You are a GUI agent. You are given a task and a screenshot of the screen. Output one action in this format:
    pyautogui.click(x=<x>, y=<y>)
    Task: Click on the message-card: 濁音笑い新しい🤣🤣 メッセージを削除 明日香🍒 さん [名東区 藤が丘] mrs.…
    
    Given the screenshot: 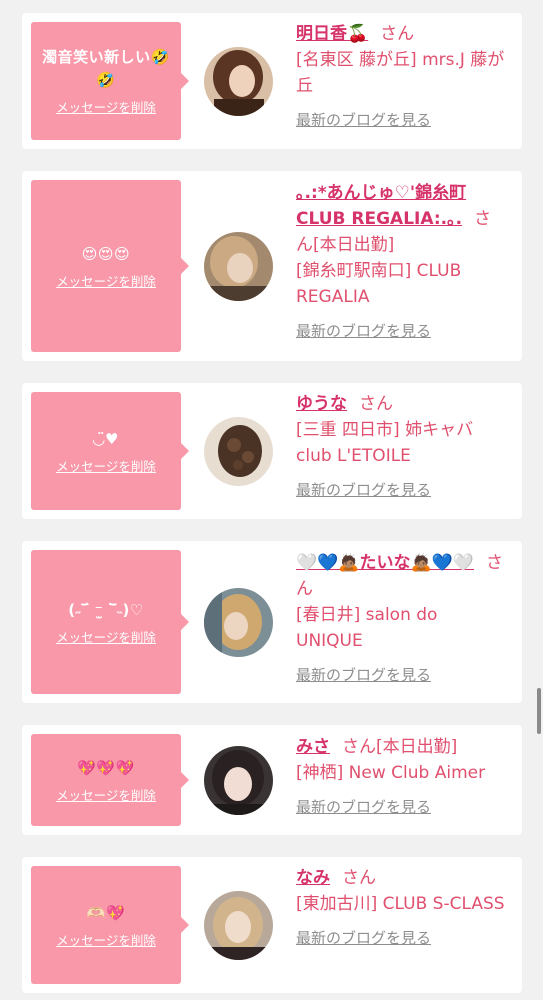 What is the action you would take?
    pyautogui.click(x=272, y=81)
    